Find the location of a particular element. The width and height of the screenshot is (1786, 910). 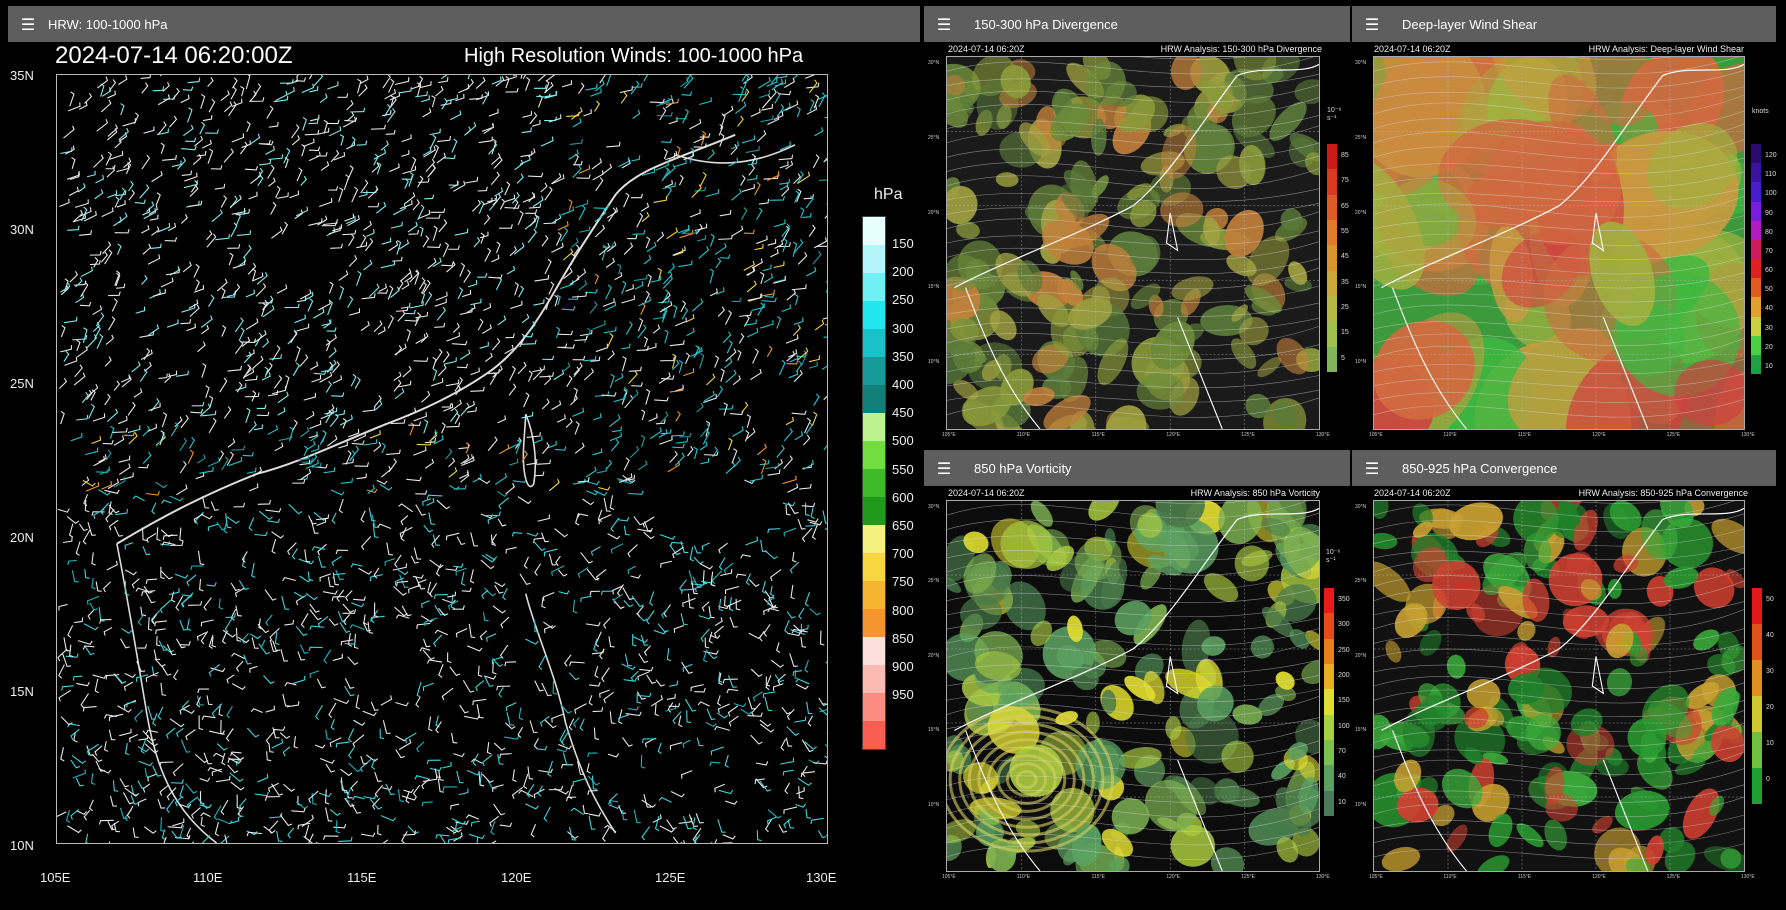

convergence-map is located at coordinates (1559, 686).